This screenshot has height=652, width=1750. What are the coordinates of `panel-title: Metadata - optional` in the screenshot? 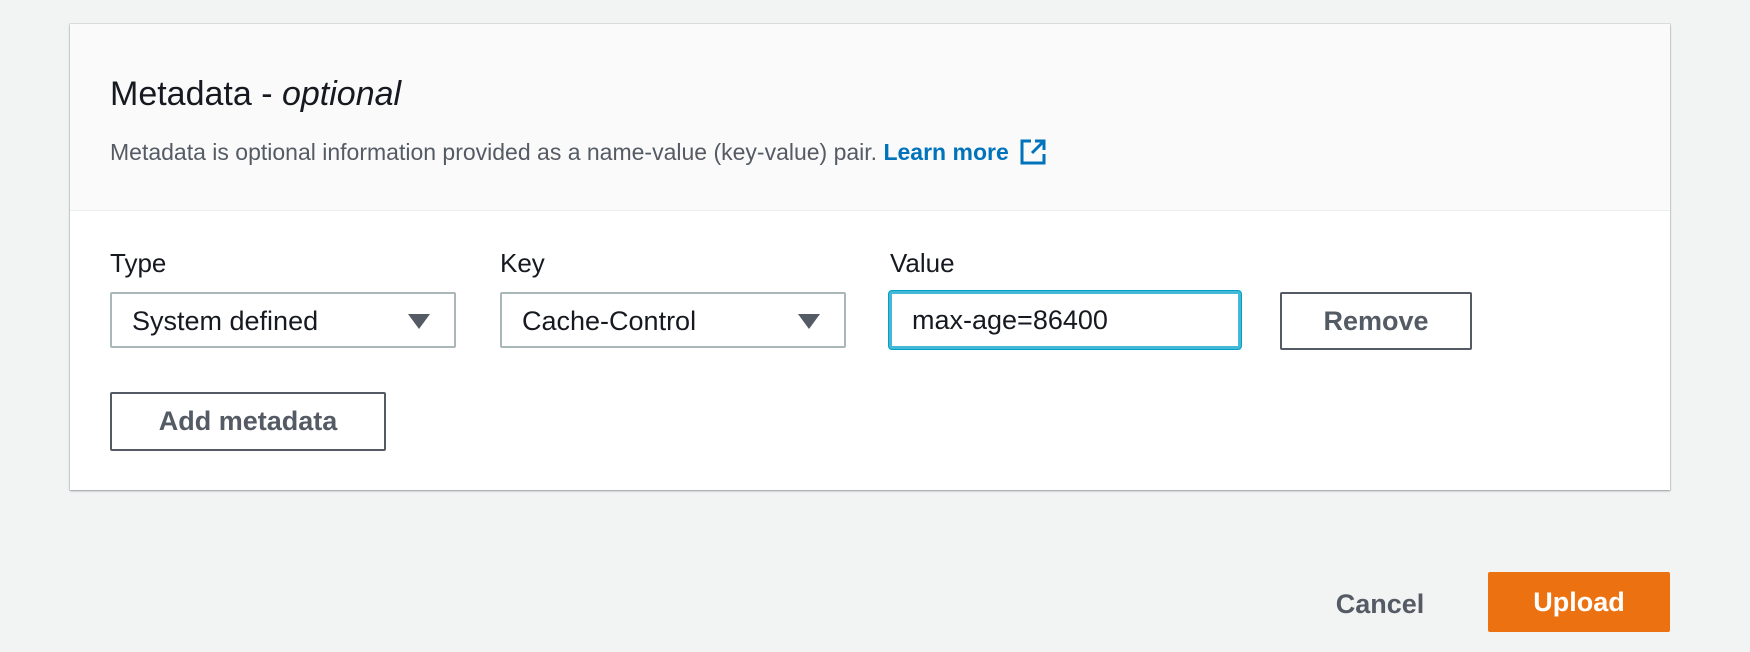 It's located at (255, 94).